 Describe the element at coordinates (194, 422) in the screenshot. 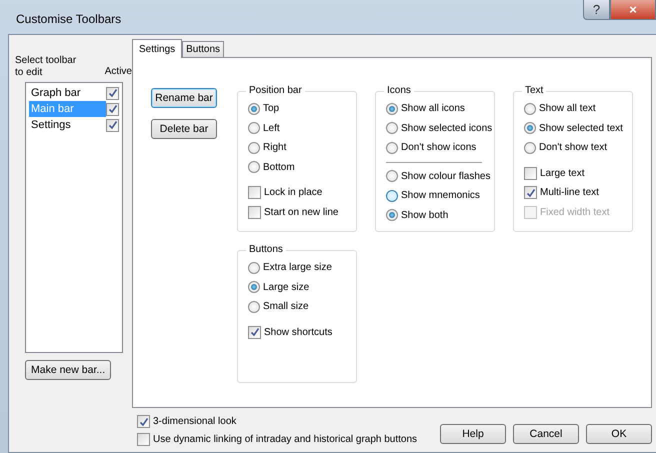

I see `option-label: 3-dimensional look` at that location.